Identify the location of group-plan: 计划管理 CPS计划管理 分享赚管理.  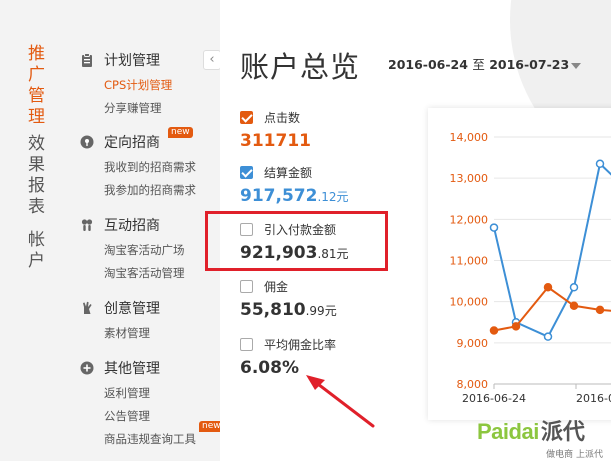
(126, 85).